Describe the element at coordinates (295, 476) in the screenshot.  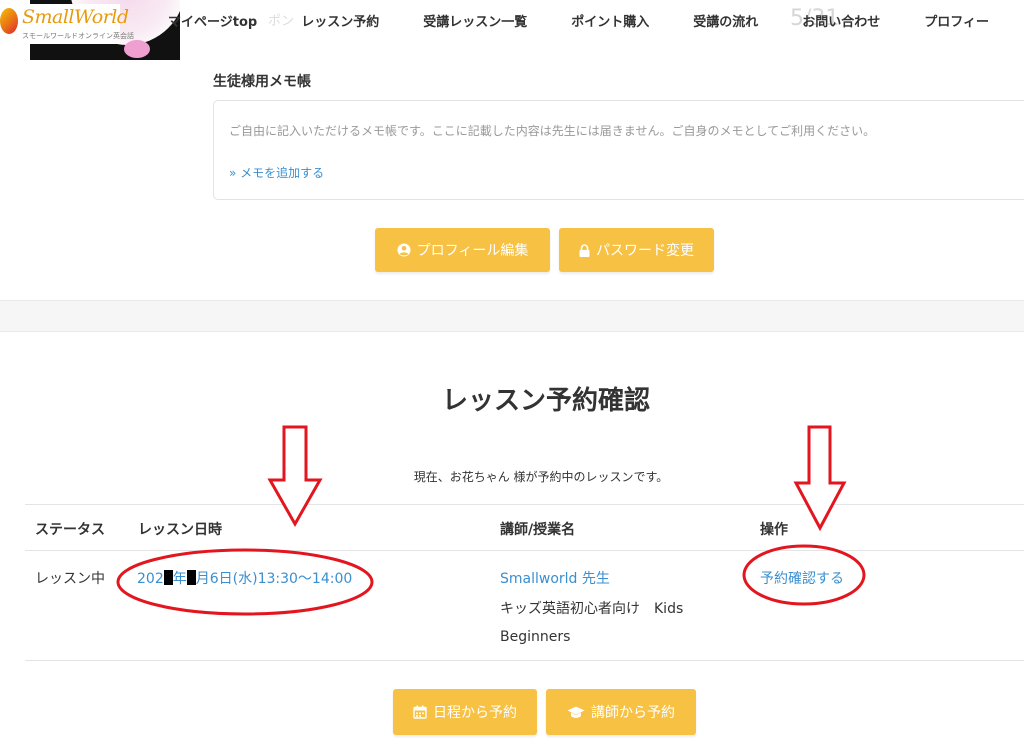
I see `down-arrow-left` at that location.